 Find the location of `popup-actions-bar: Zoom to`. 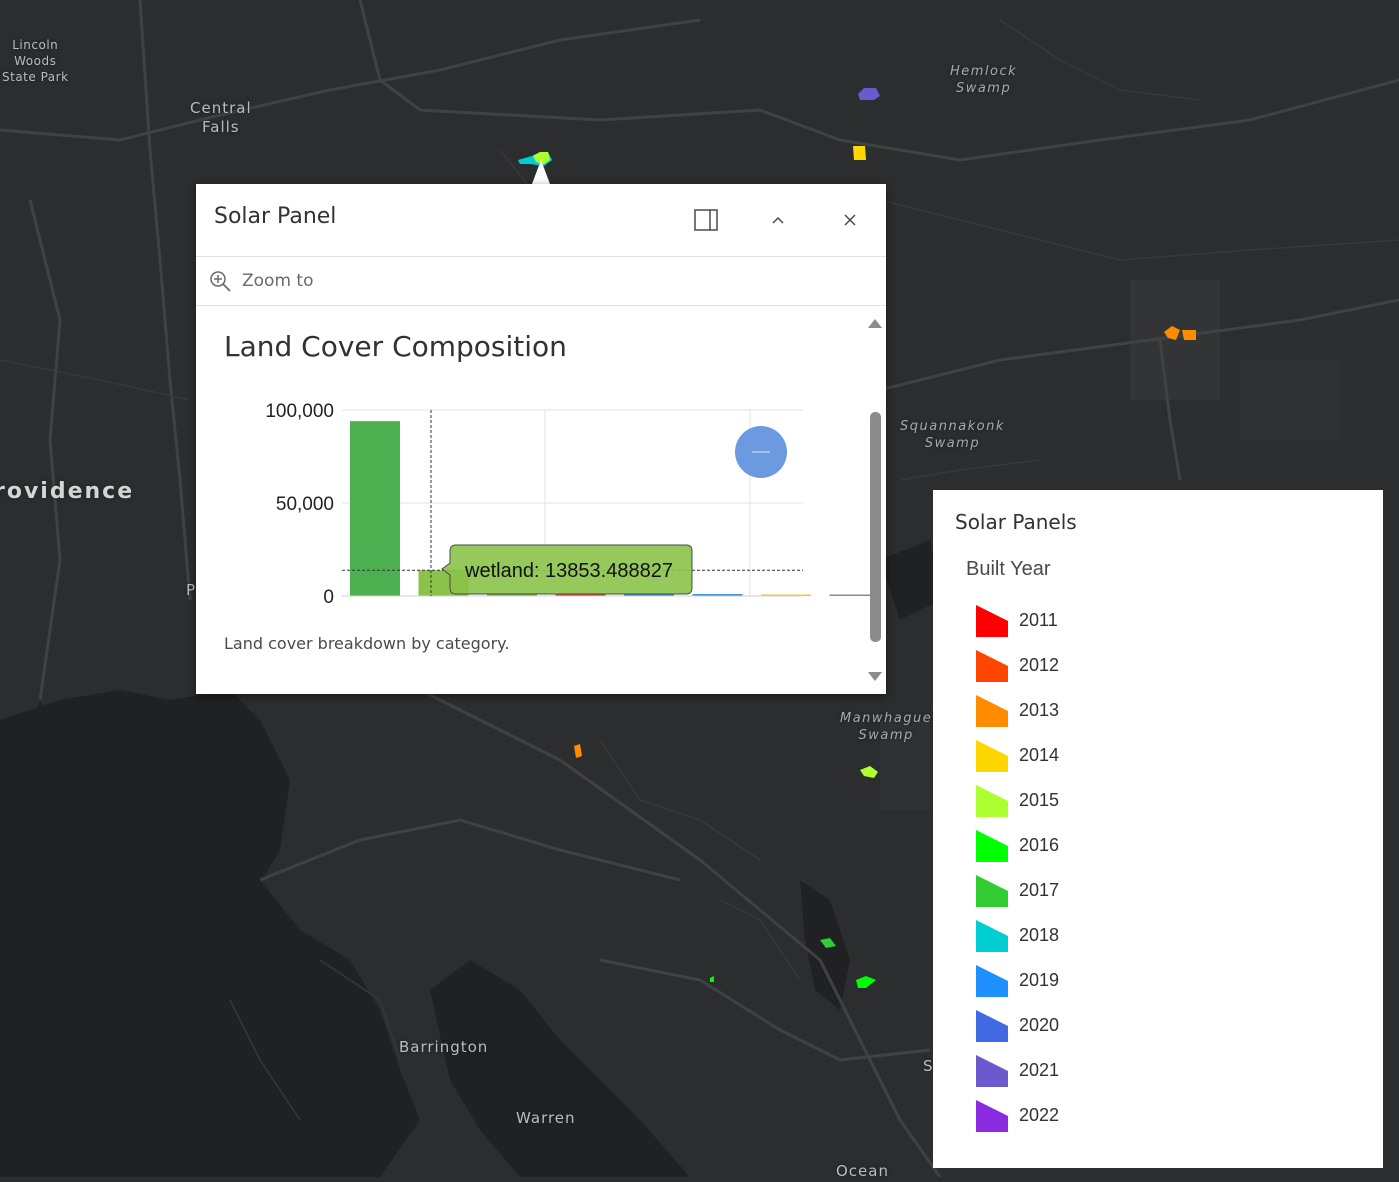

popup-actions-bar: Zoom to is located at coordinates (541, 281).